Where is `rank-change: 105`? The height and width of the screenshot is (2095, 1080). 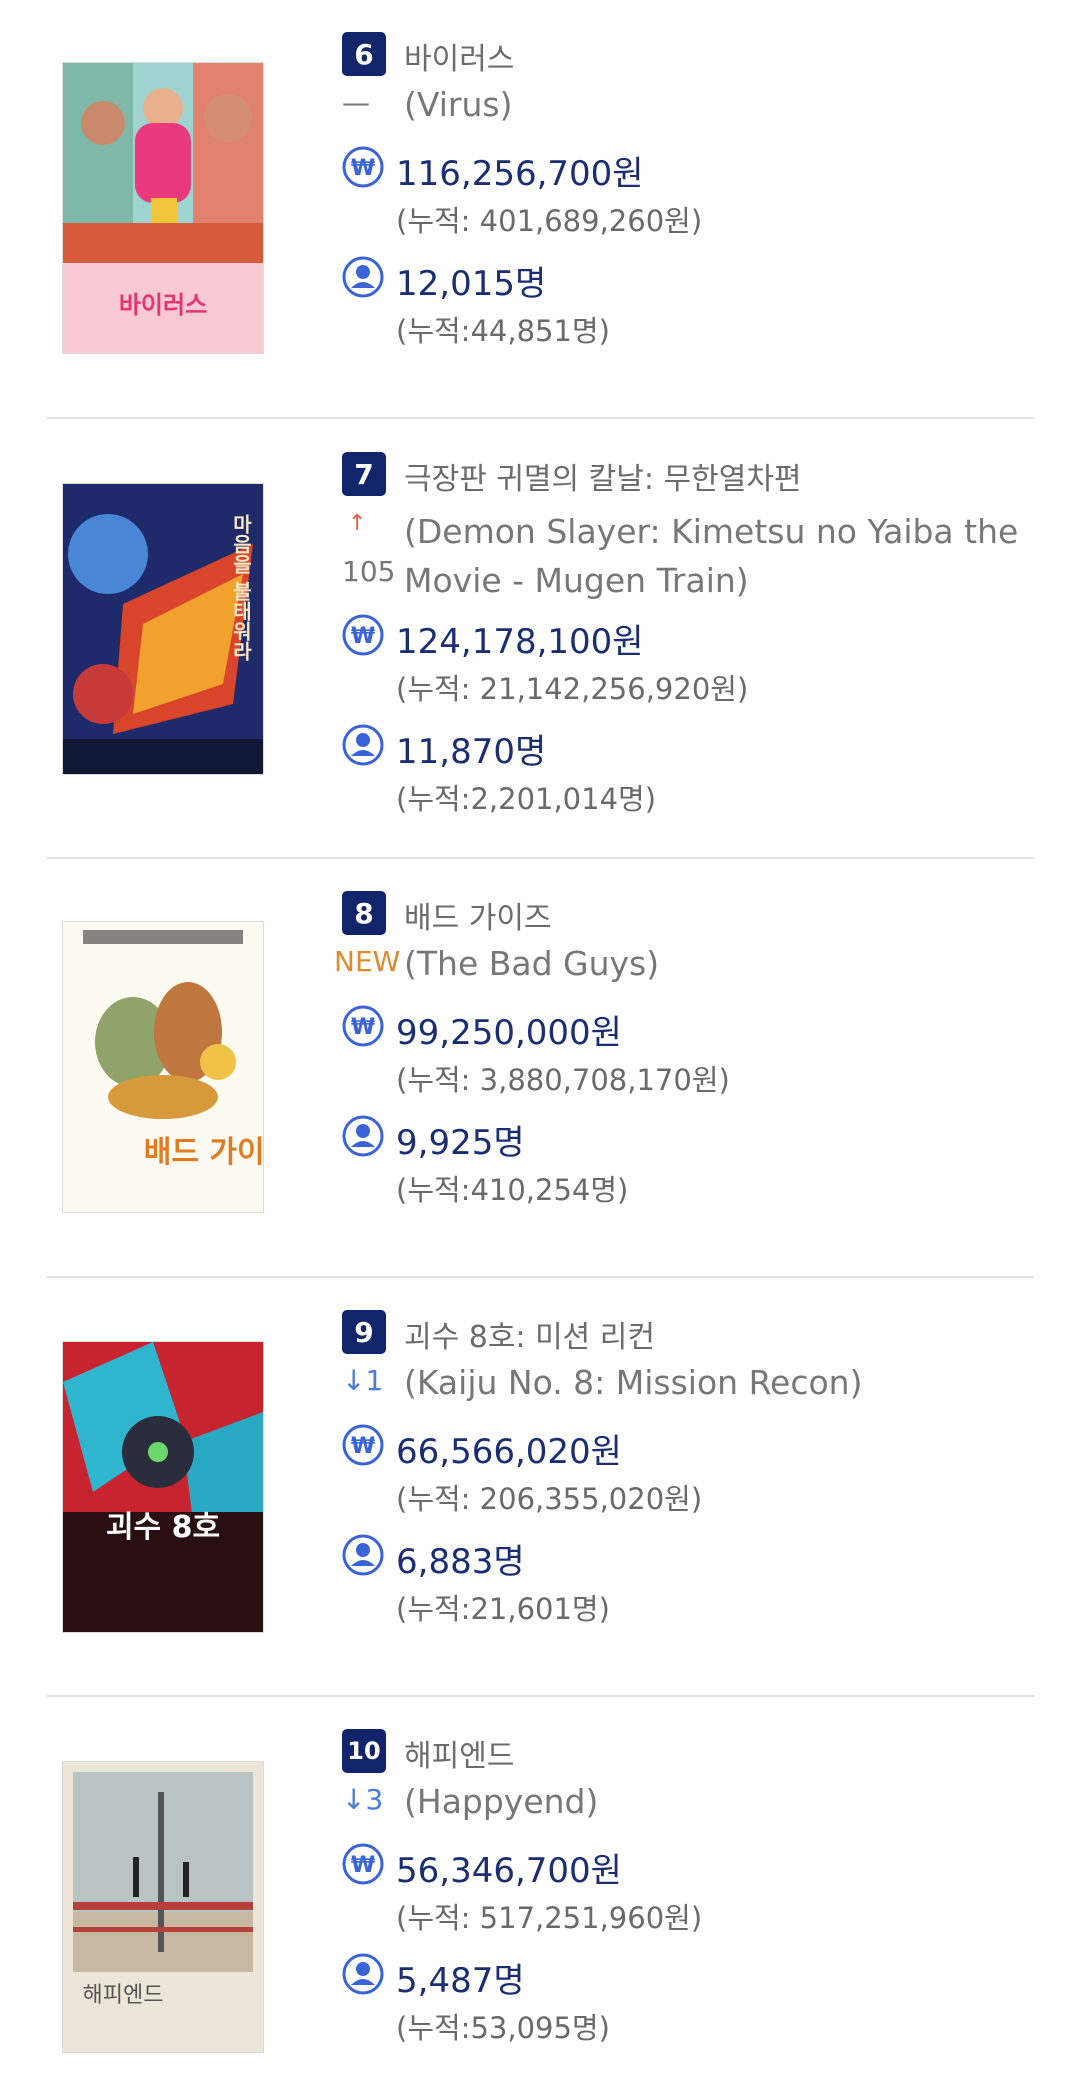 rank-change: 105 is located at coordinates (369, 571).